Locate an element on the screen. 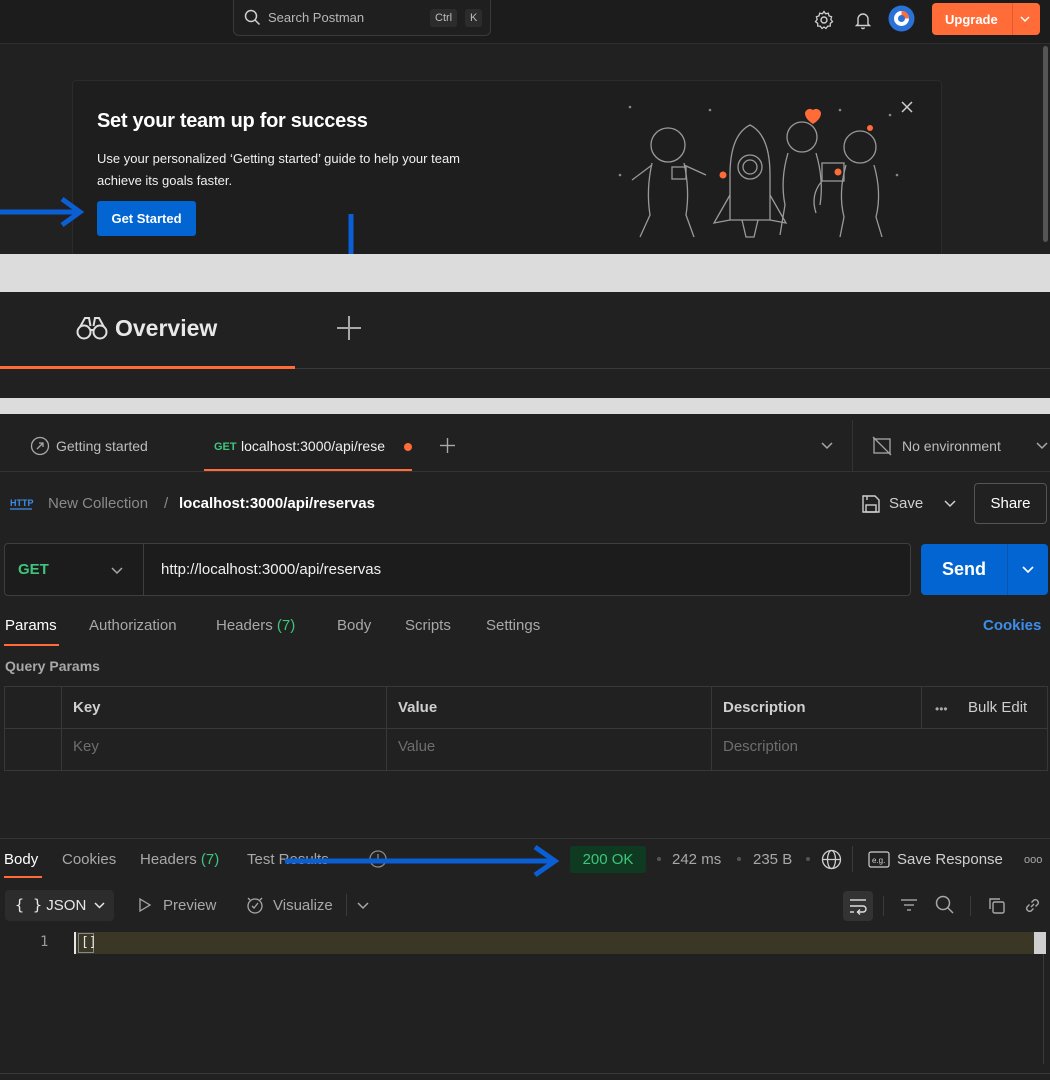  send-button: Send is located at coordinates (984, 569).